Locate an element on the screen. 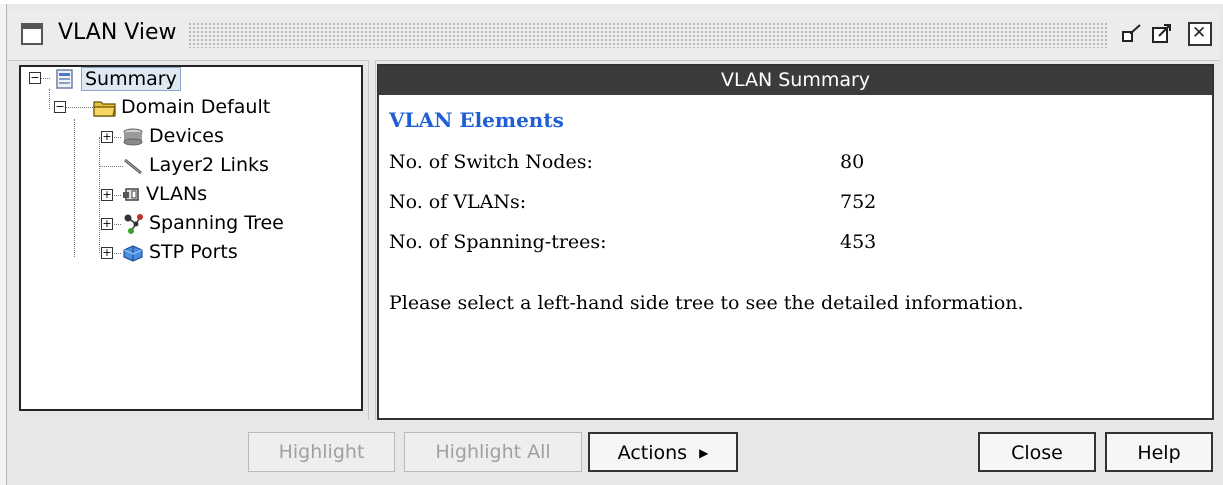 The width and height of the screenshot is (1223, 485). link-icon is located at coordinates (132, 166).